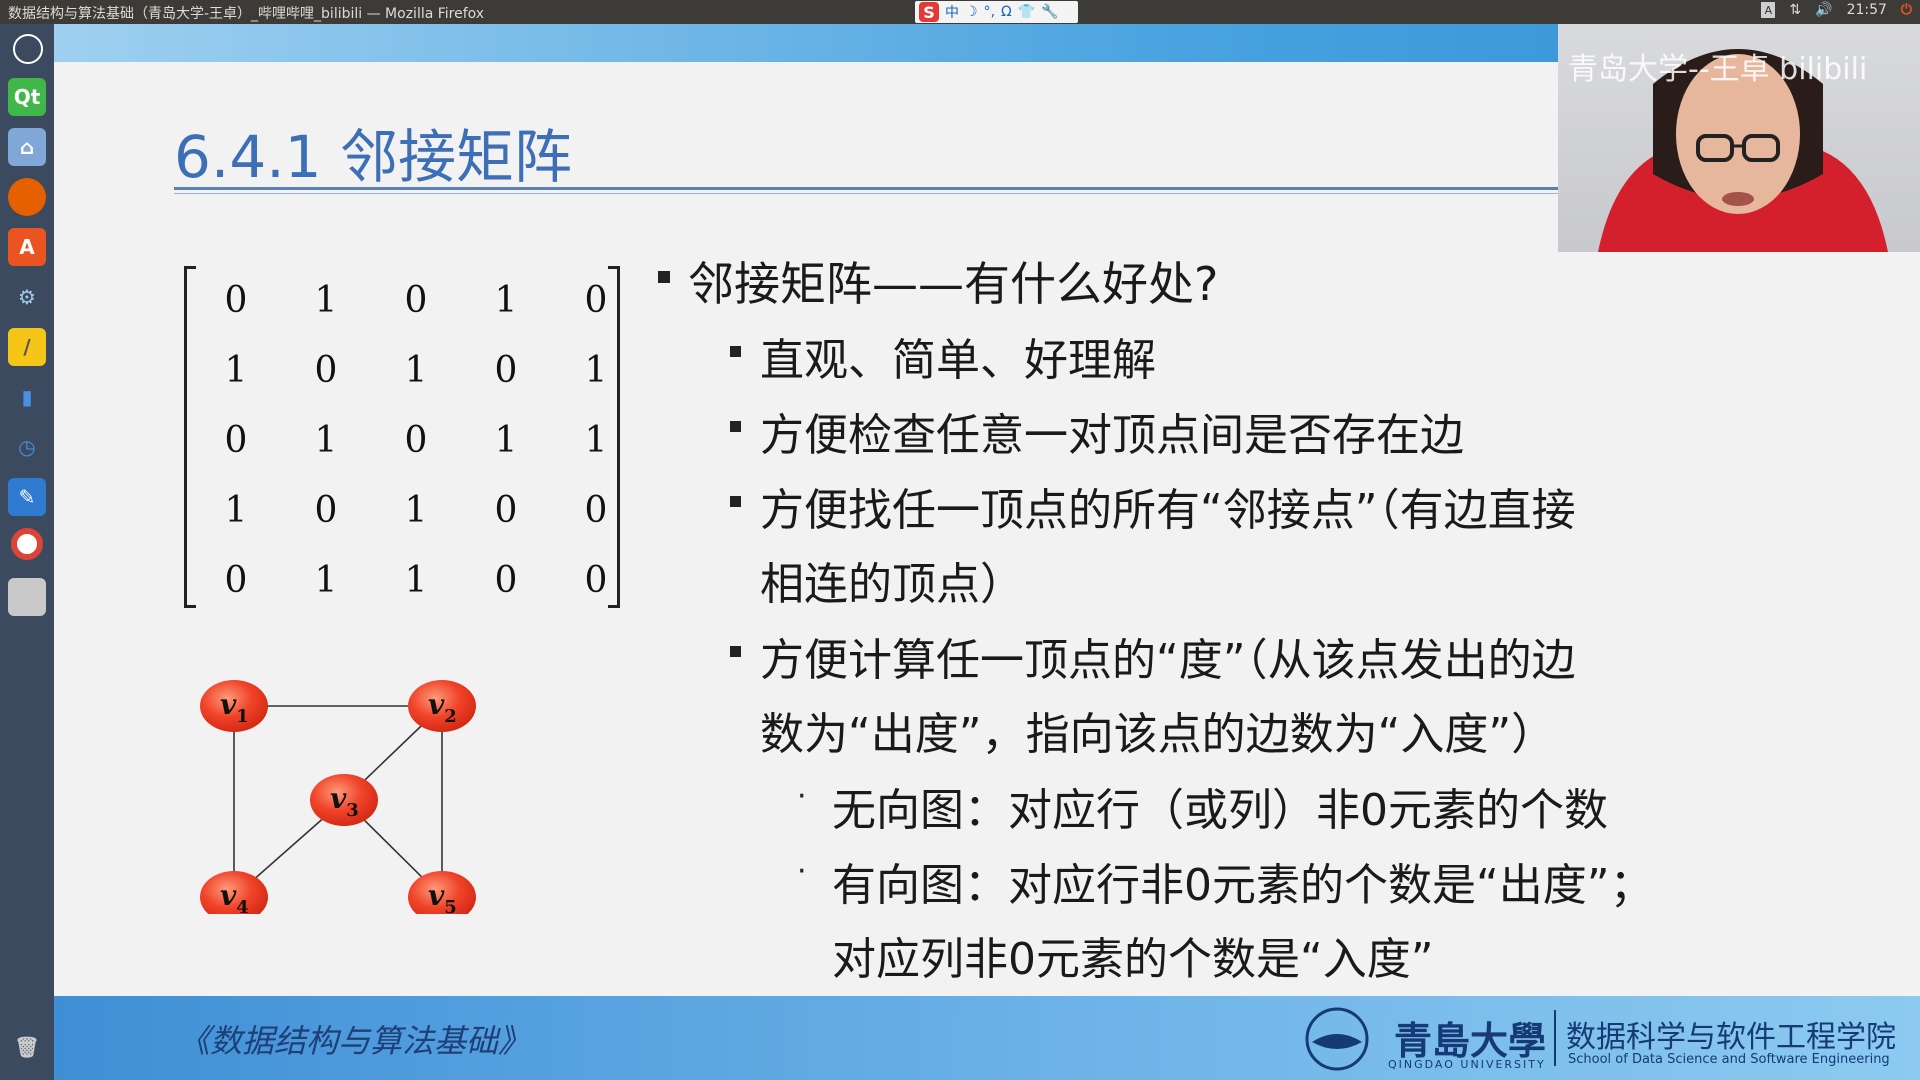 The height and width of the screenshot is (1080, 1920). What do you see at coordinates (874, 193) in the screenshot?
I see `heading-rule-thin` at bounding box center [874, 193].